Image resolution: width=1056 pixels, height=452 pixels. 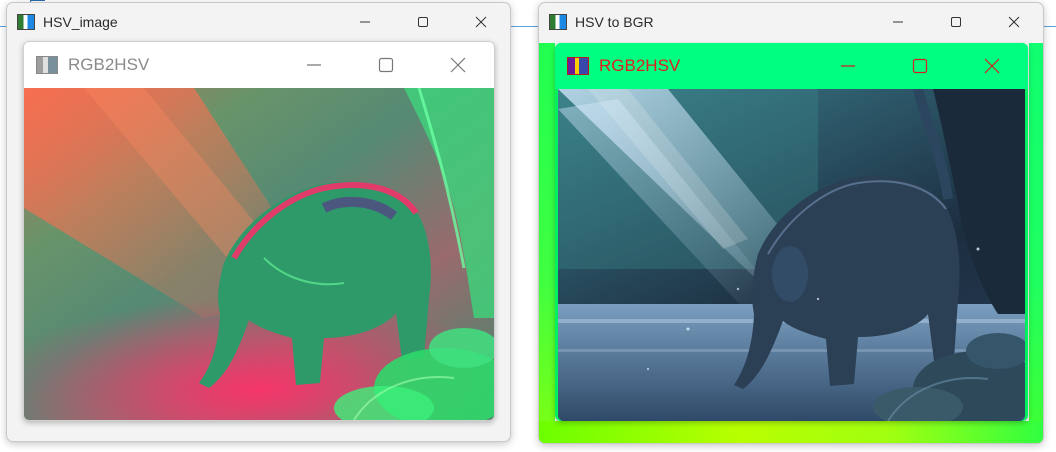 I want to click on window-titlebar: HSV_image, so click(x=258, y=22).